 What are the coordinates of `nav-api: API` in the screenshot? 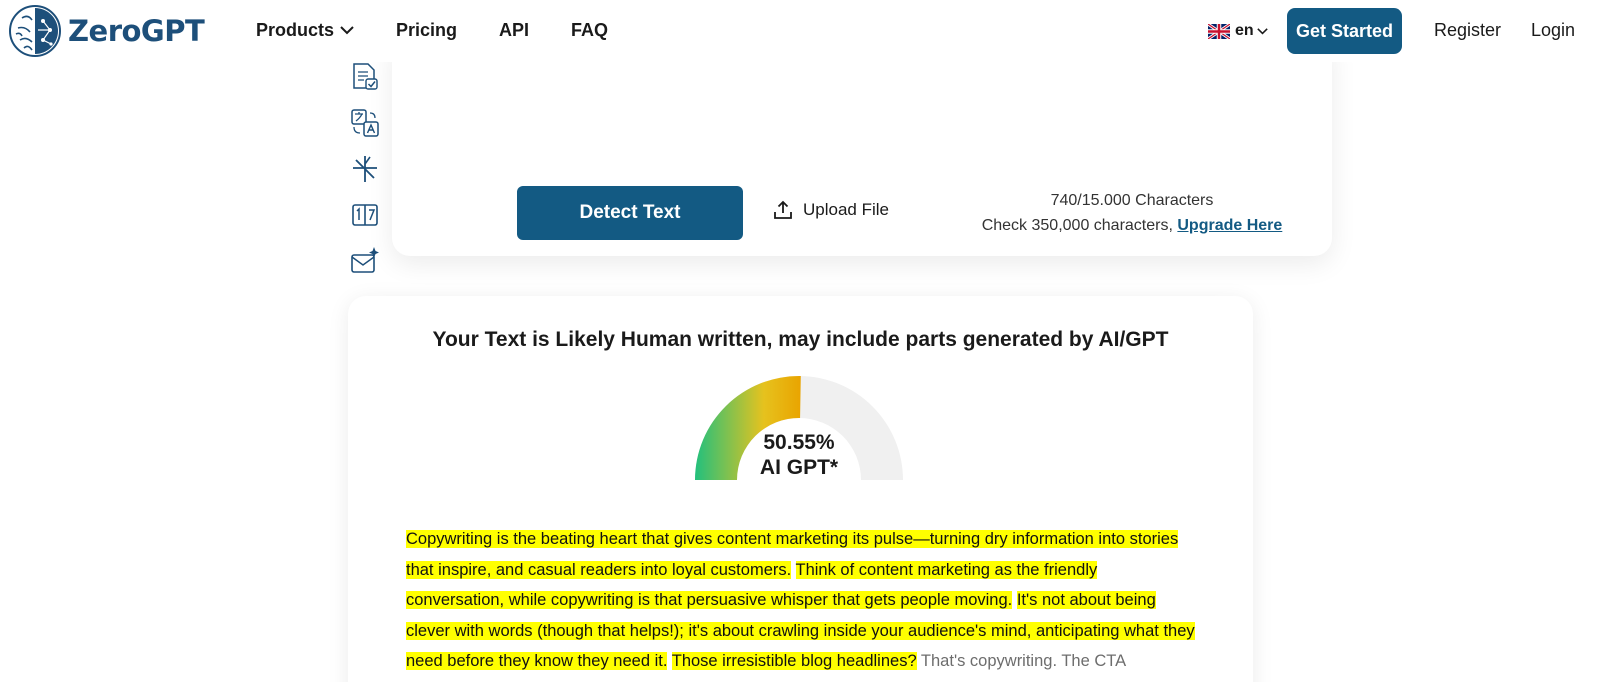 It's located at (514, 30).